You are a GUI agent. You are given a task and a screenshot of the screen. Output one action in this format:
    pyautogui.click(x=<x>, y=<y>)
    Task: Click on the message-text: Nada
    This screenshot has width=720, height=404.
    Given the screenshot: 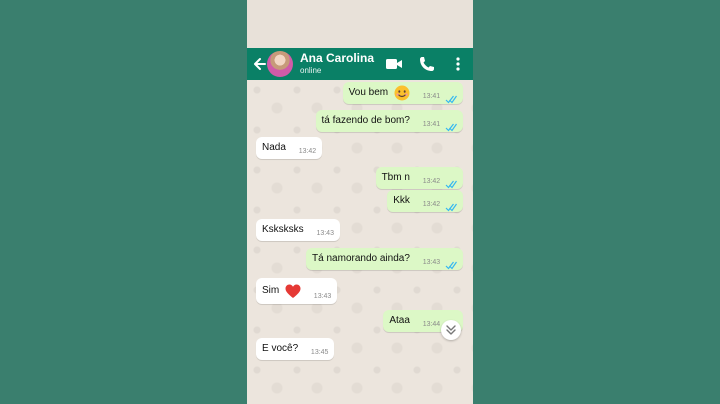 What is the action you would take?
    pyautogui.click(x=274, y=147)
    